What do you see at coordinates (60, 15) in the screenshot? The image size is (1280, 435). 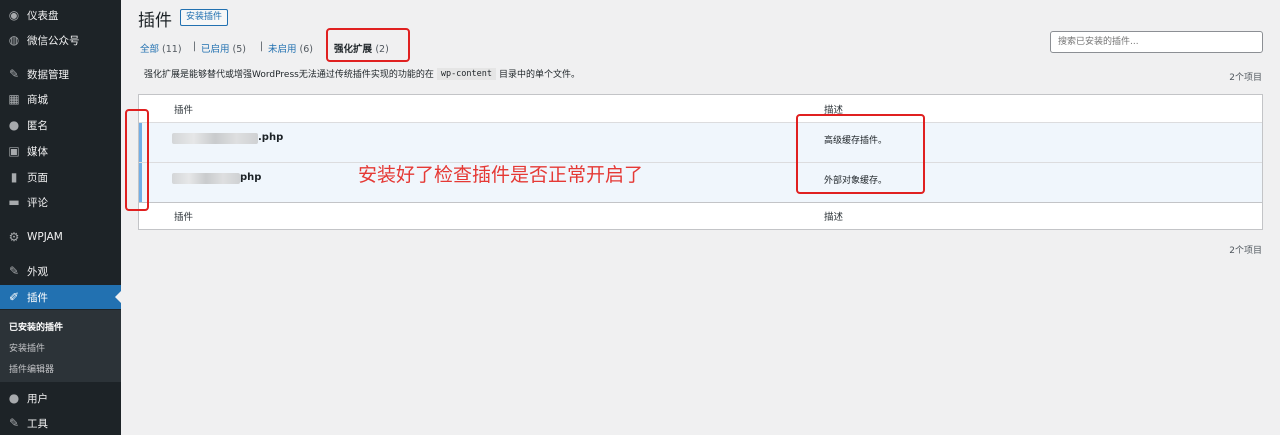 I see `menu-dashboard: ◉ 仪表盘` at bounding box center [60, 15].